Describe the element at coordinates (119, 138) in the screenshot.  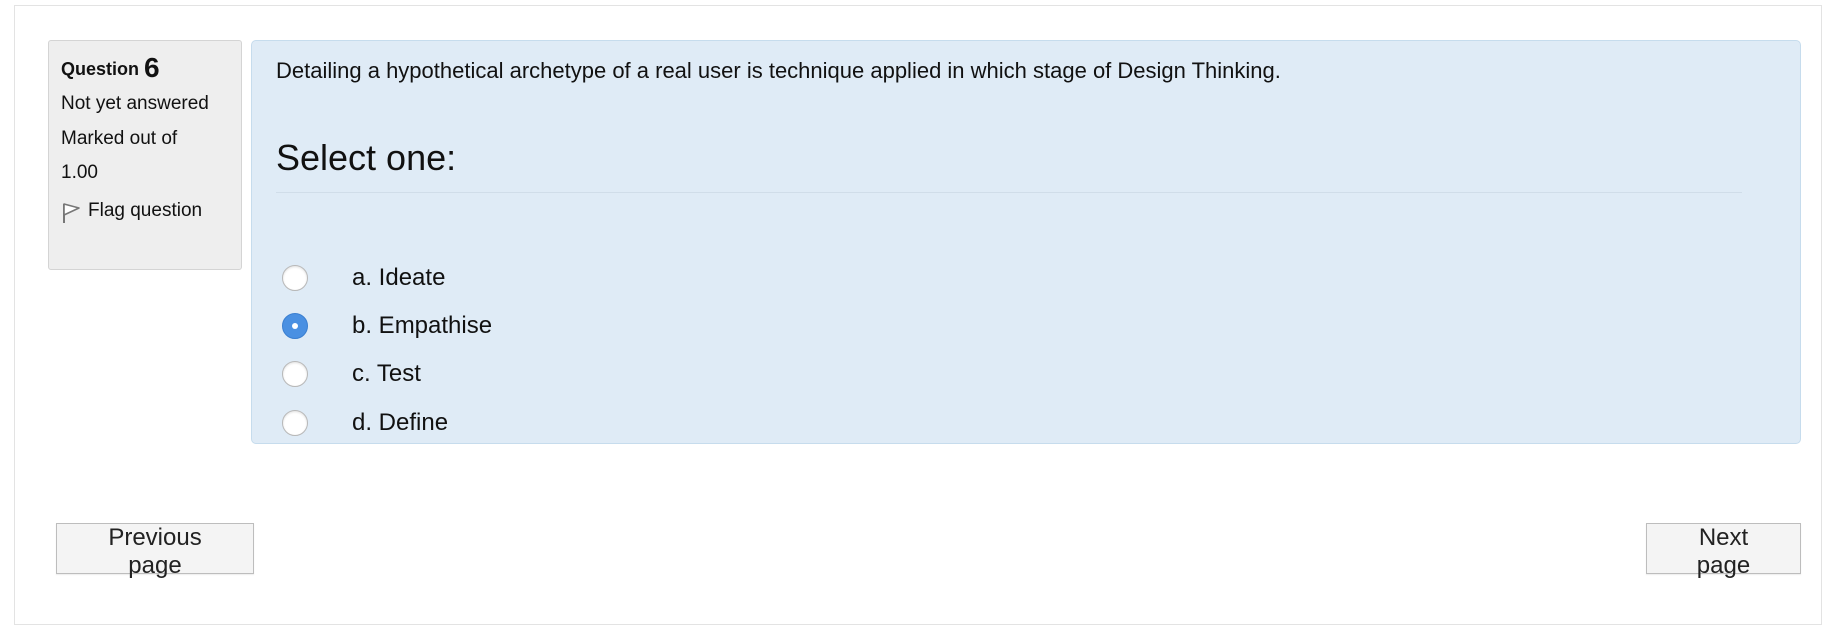
I see `grade-label: Marked out of` at that location.